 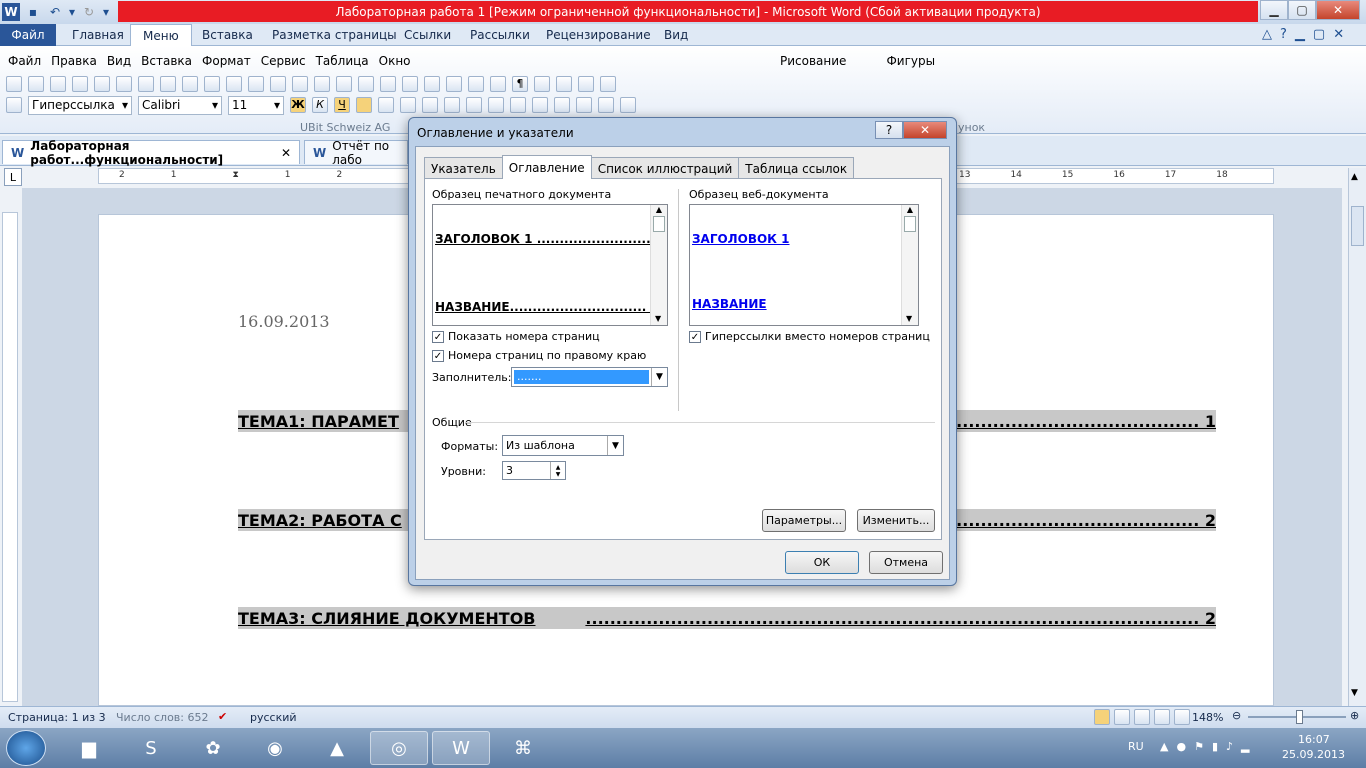 I want to click on maximize-button: ▢, so click(x=1302, y=10).